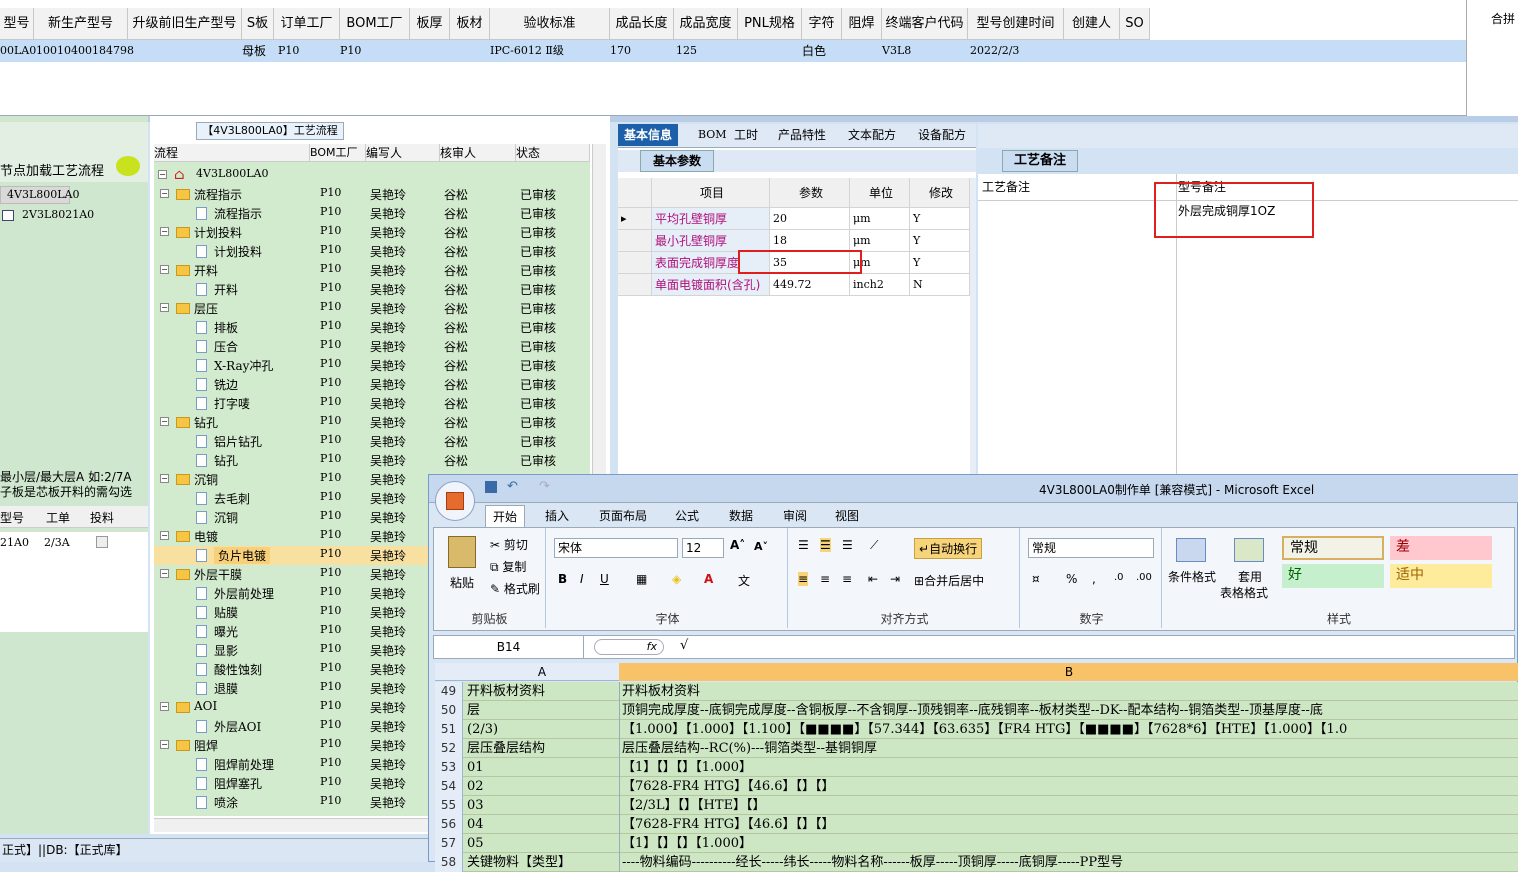  Describe the element at coordinates (873, 579) in the screenshot. I see `decrease-indent-icon: ⇤` at that location.